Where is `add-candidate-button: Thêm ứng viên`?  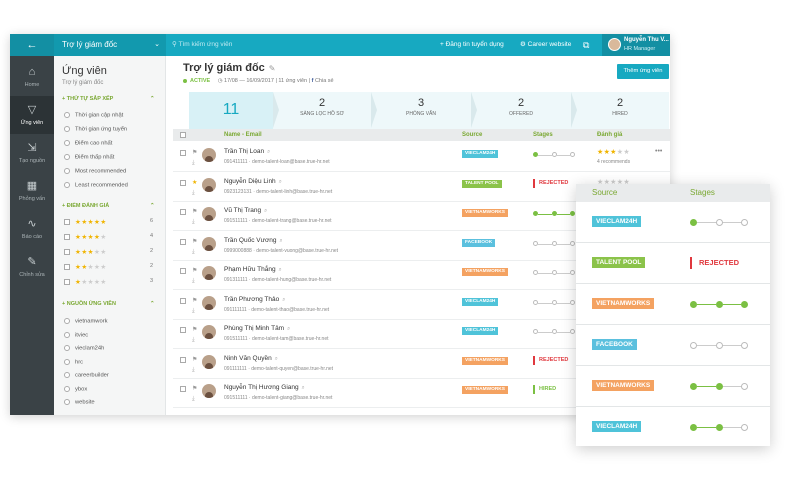
add-candidate-button: Thêm ứng viên is located at coordinates (643, 71).